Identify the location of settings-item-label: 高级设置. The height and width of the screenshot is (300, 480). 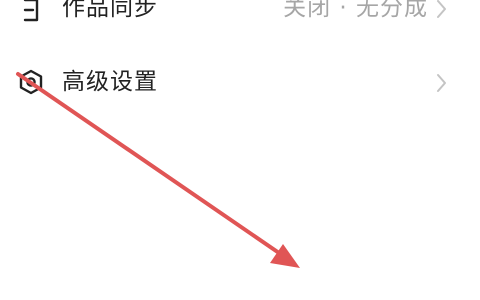
(110, 82).